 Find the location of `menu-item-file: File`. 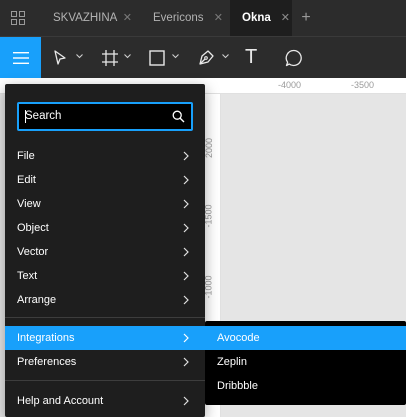

menu-item-file: File is located at coordinates (105, 156).